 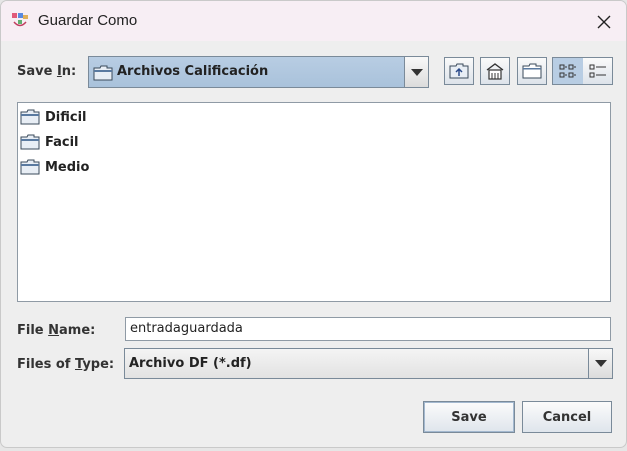 I want to click on look-in-dropdown-button, so click(x=416, y=72).